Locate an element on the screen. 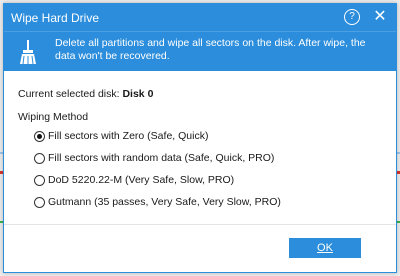  radio-option-zero: Fill sectors with Zero (Safe, Quick) is located at coordinates (121, 136).